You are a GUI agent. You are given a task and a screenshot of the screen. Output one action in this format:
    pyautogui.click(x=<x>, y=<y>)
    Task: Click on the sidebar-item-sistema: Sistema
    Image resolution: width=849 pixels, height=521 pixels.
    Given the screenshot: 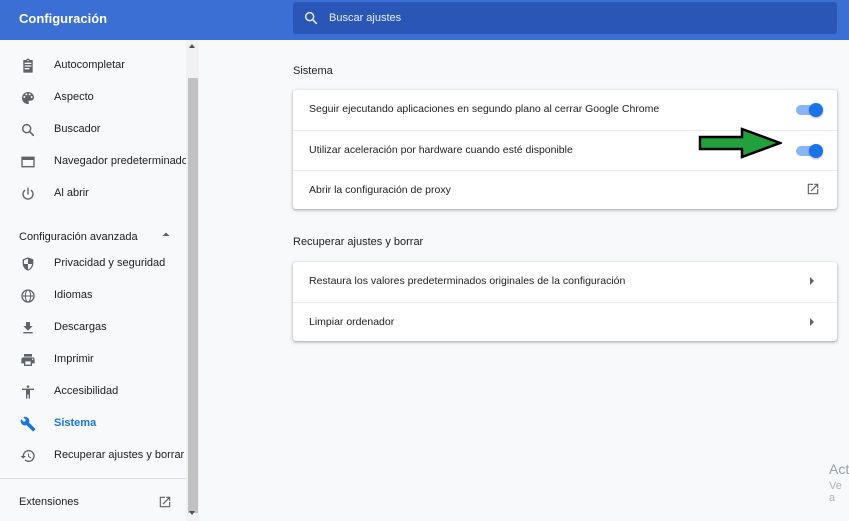 What is the action you would take?
    pyautogui.click(x=93, y=424)
    